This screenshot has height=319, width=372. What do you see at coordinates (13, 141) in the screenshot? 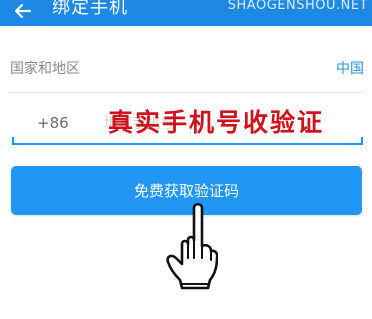
I see `input-underline-cap-left` at bounding box center [13, 141].